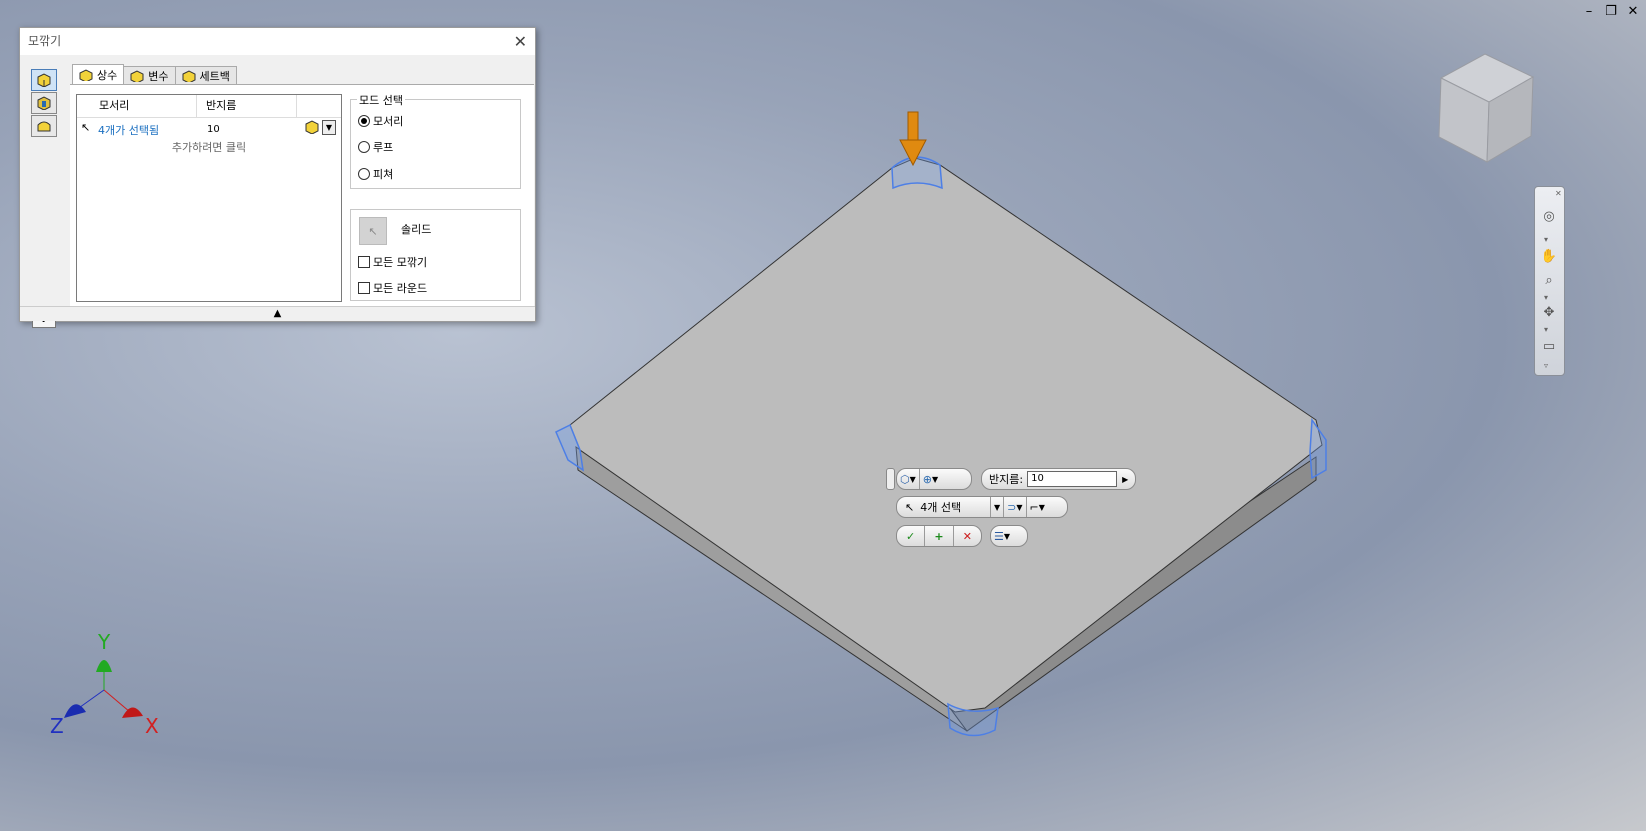  Describe the element at coordinates (364, 174) in the screenshot. I see `radio-feature` at that location.